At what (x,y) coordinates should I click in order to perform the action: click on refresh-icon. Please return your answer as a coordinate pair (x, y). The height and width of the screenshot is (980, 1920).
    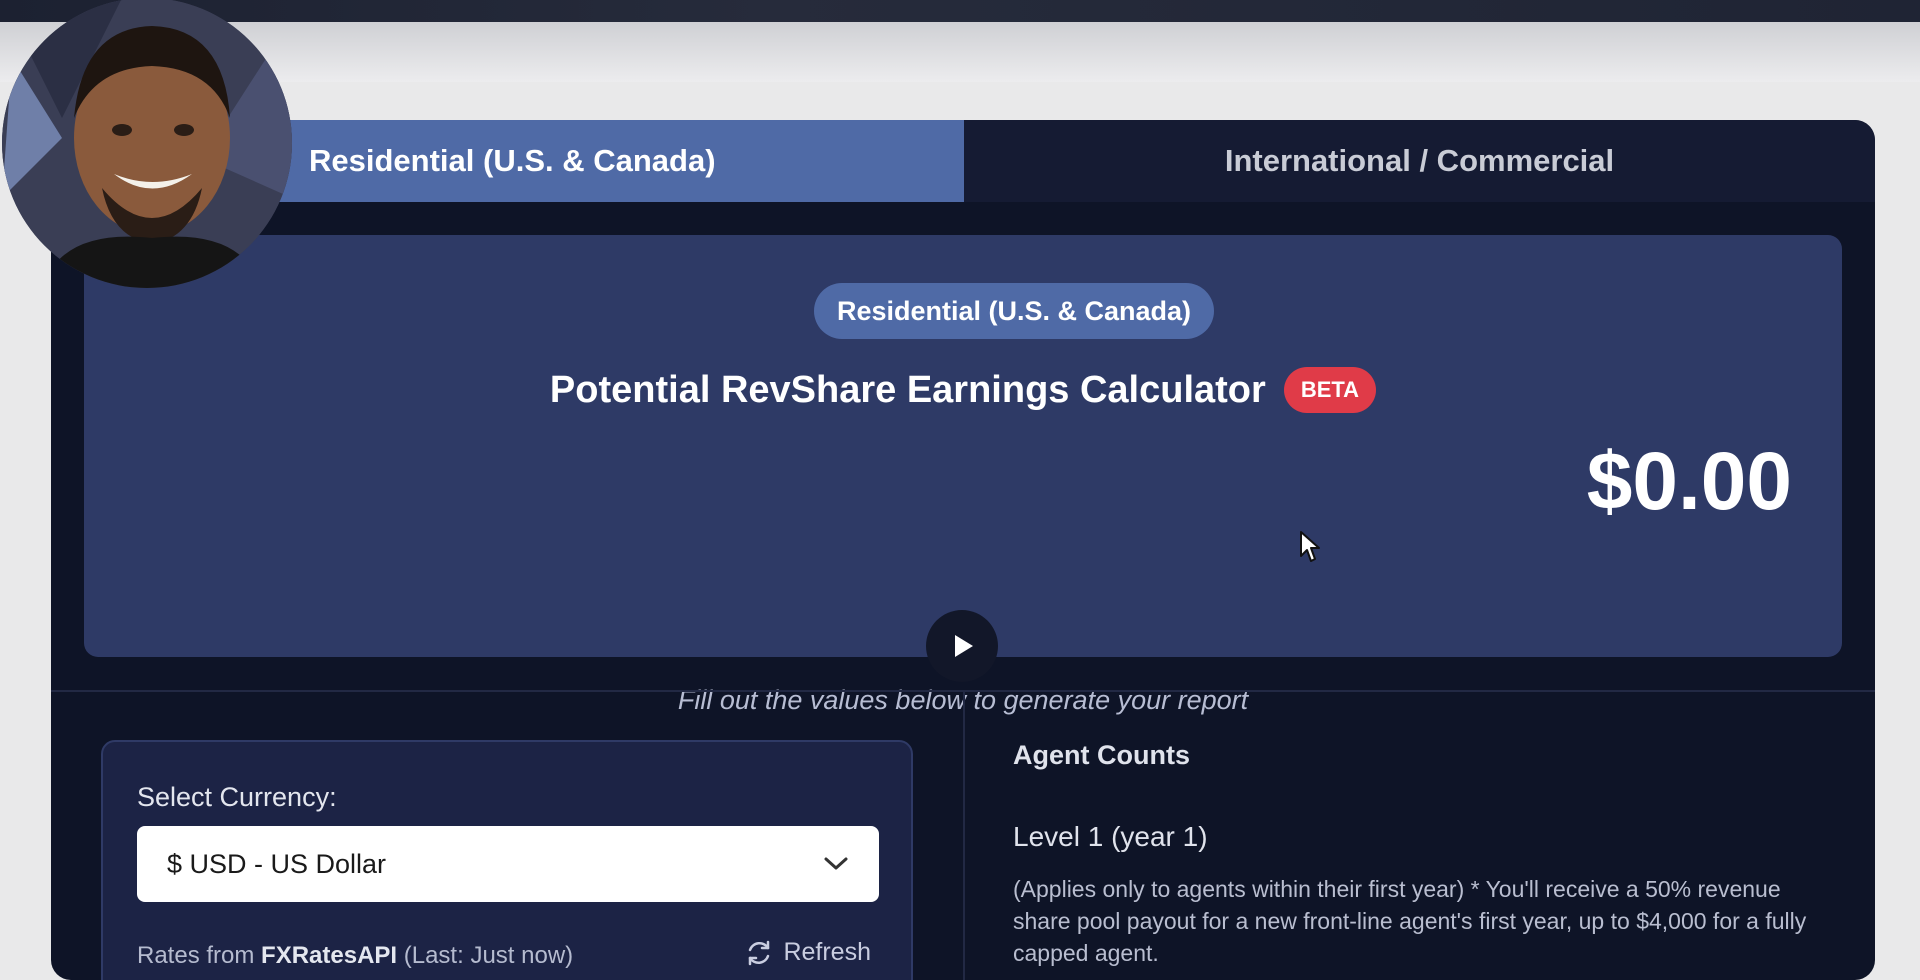
    Looking at the image, I should click on (759, 952).